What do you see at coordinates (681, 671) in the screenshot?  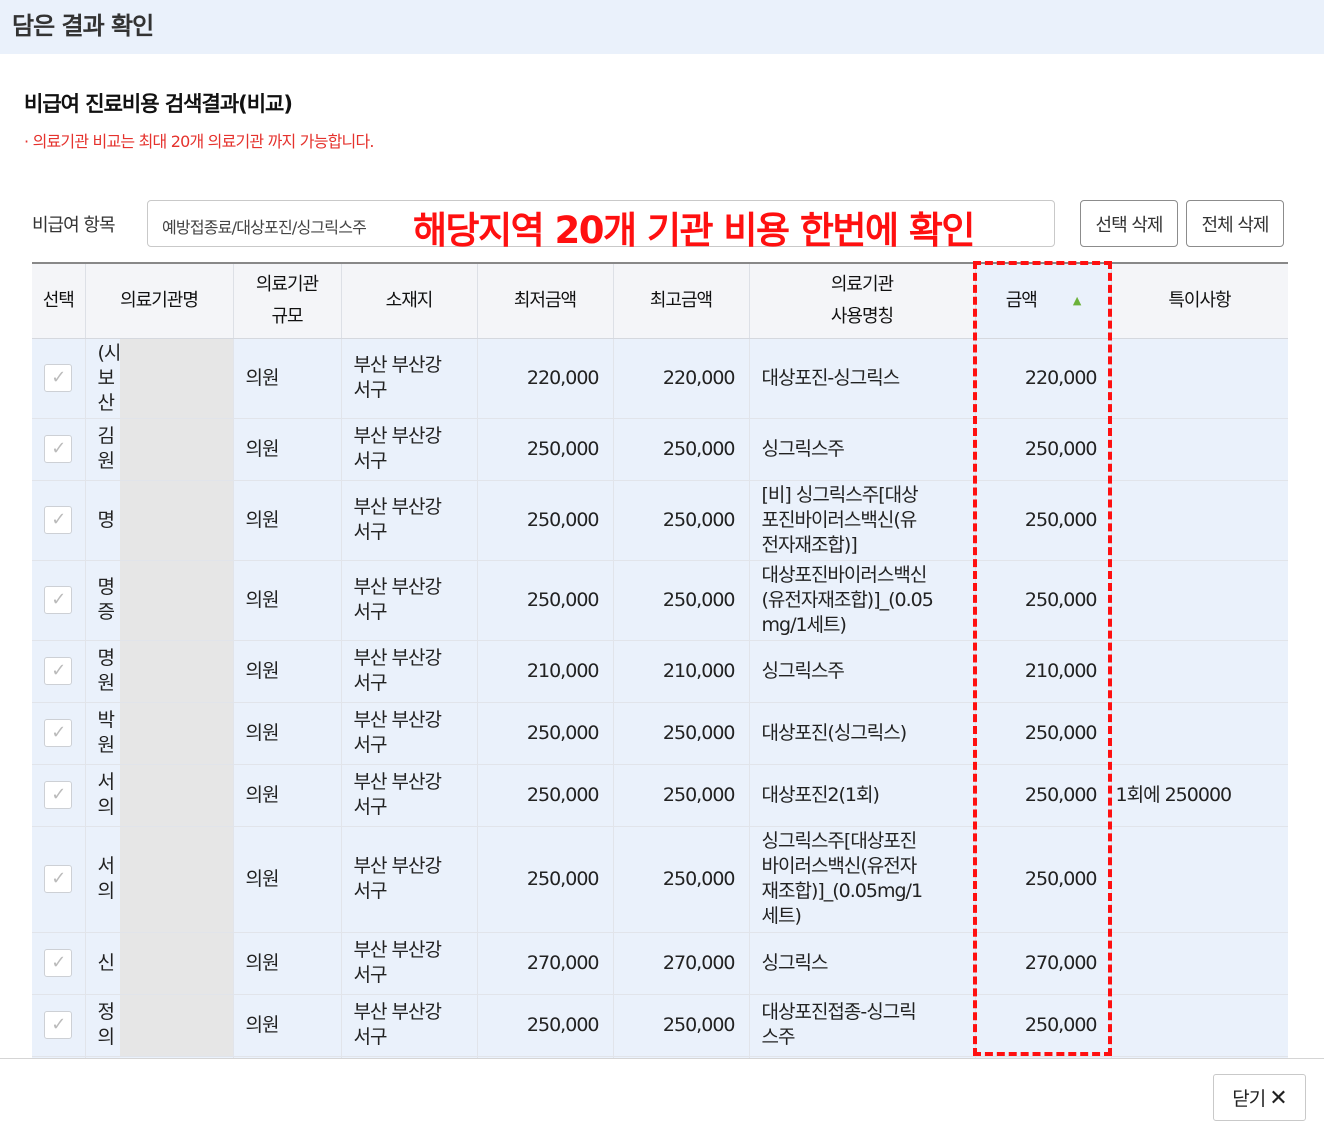 I see `max-amount-cell: 210,000` at bounding box center [681, 671].